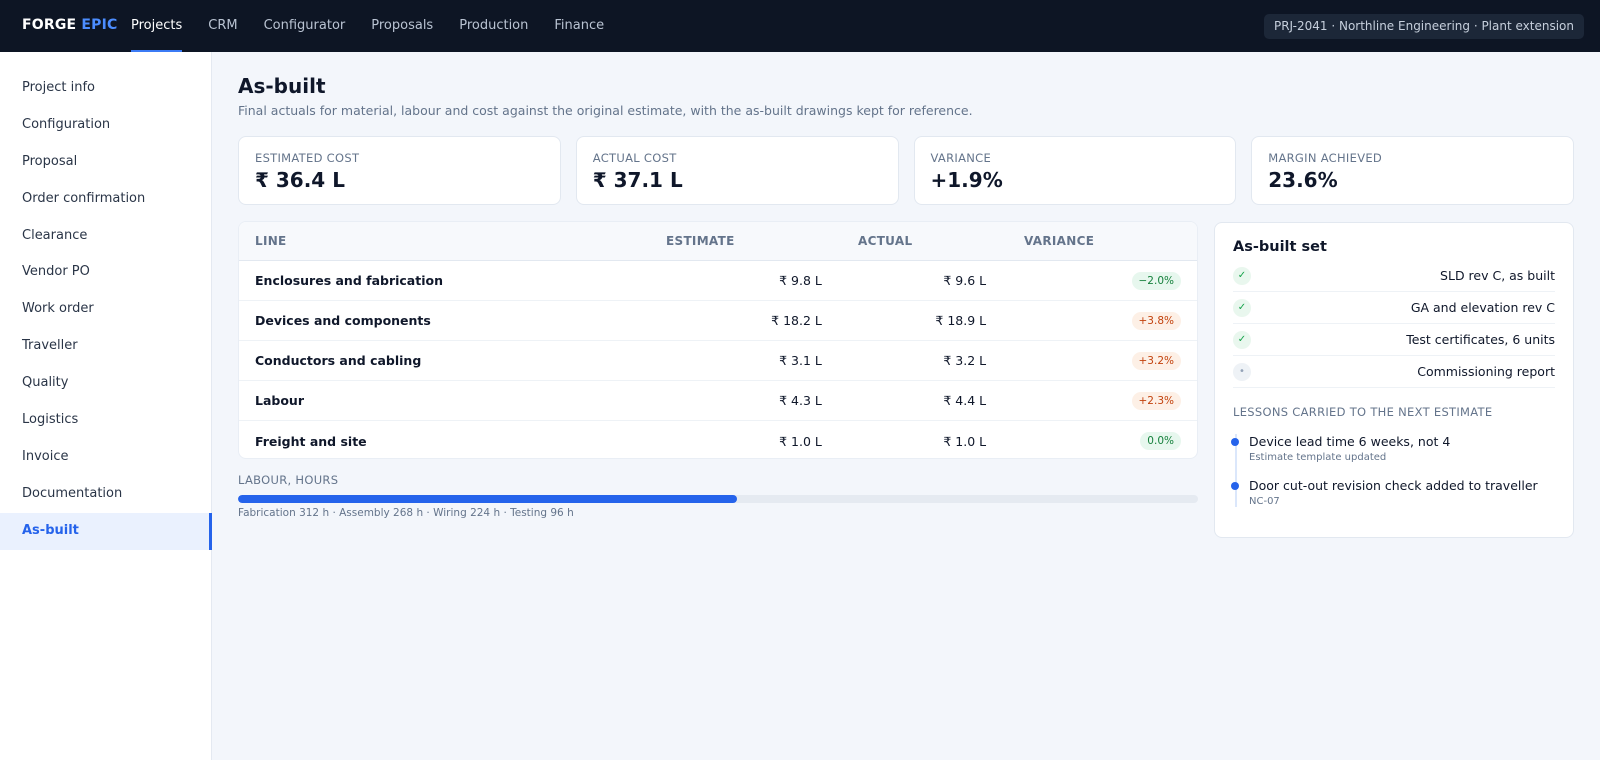 The image size is (1600, 760). I want to click on checklist-item: ✓ SLD rev C, as built, so click(1394, 276).